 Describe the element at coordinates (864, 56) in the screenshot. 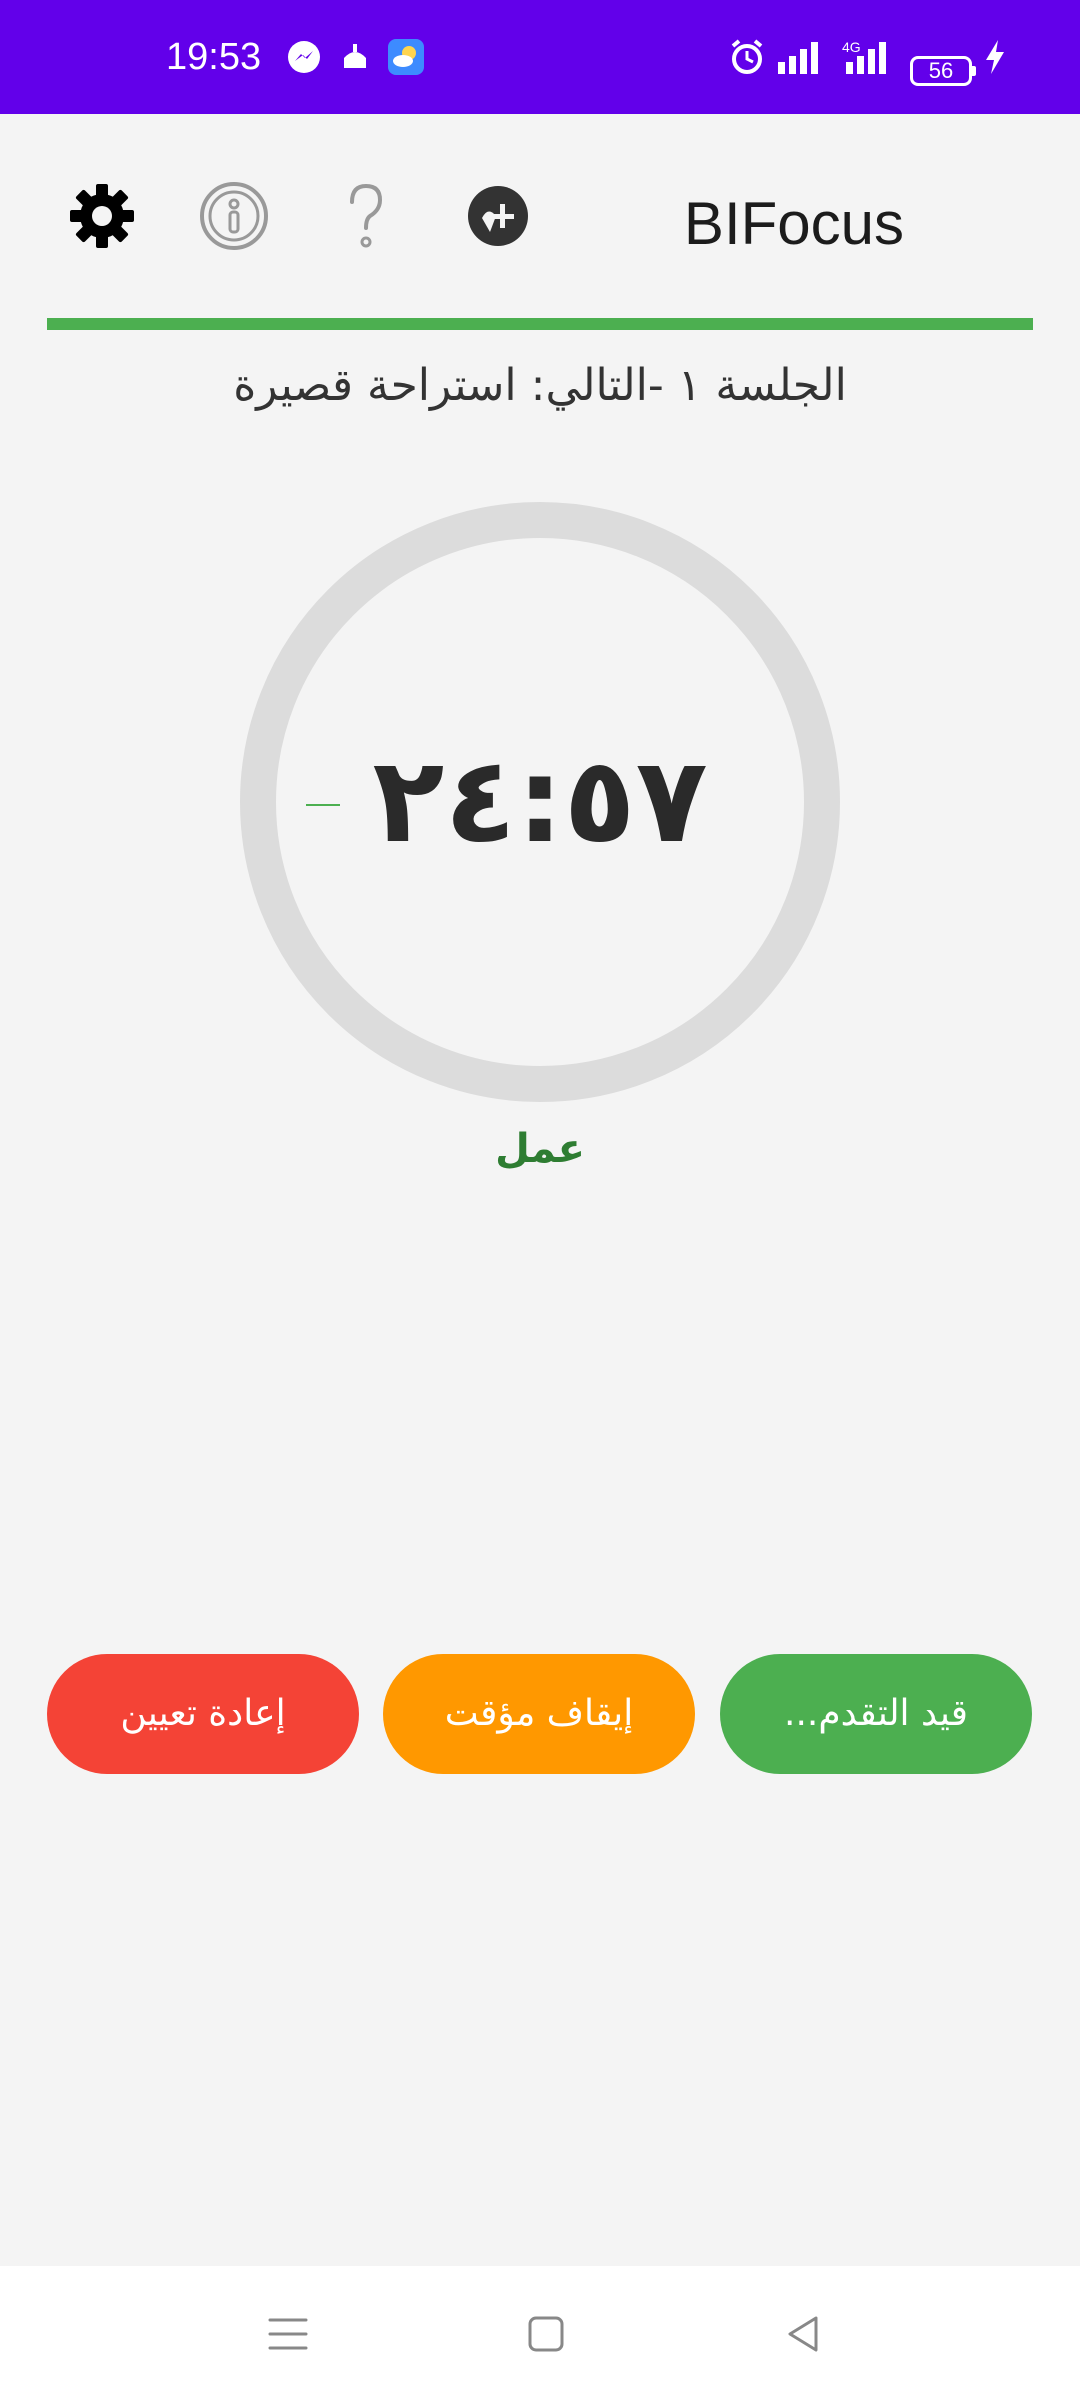

I see `signal-4g-icon: 4G` at that location.